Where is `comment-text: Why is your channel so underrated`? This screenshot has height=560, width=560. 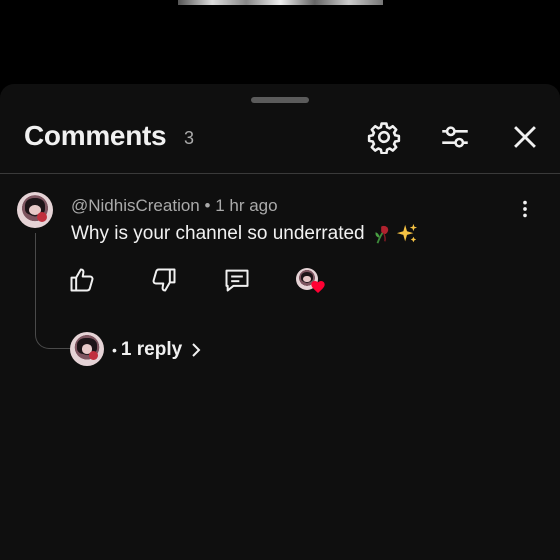
comment-text: Why is your channel so underrated is located at coordinates (218, 234).